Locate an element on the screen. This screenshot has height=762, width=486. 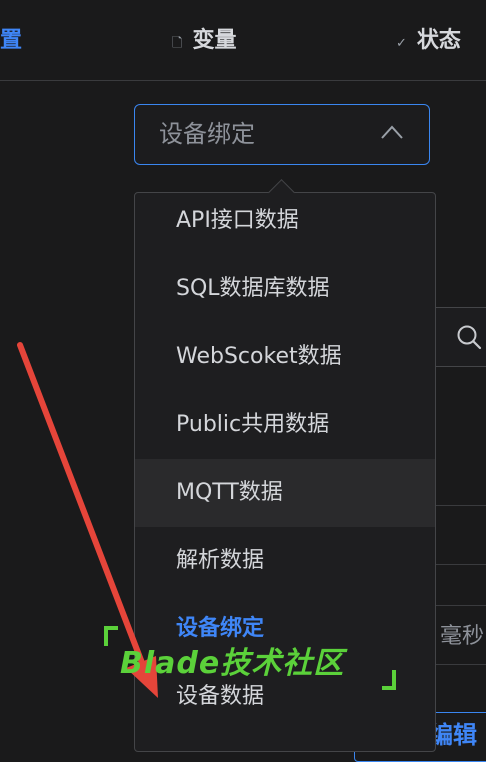
tab-status: ✓ 状态 is located at coordinates (428, 41).